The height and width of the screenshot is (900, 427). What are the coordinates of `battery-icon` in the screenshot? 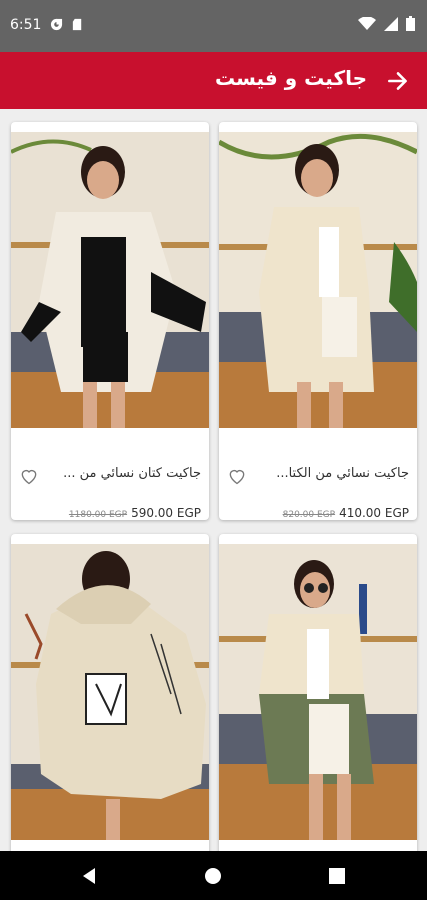 It's located at (410, 23).